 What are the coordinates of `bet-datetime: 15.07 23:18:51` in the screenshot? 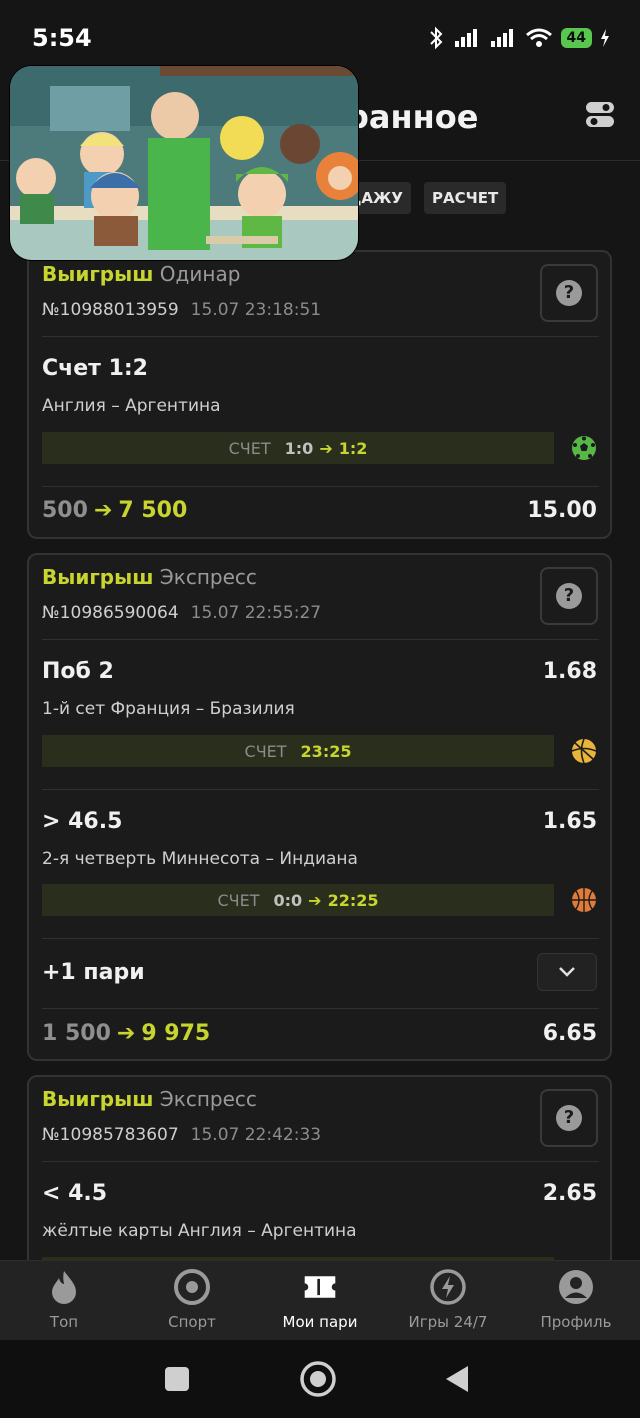 It's located at (256, 310).